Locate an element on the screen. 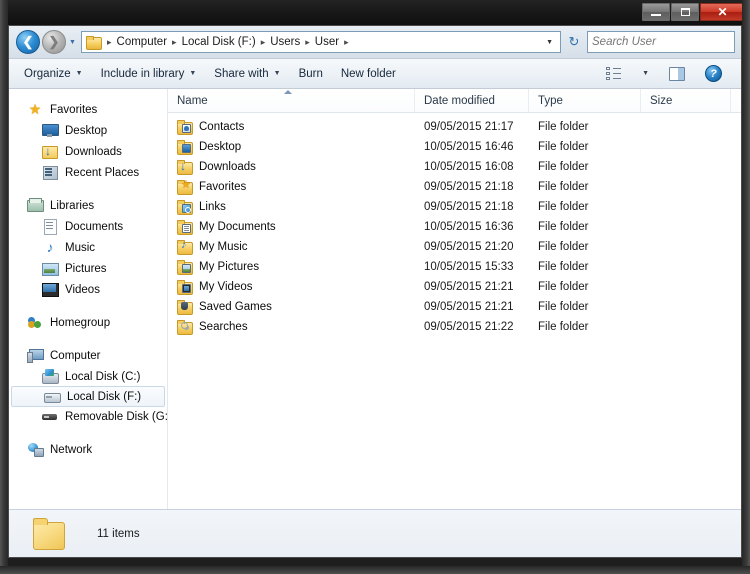 The width and height of the screenshot is (750, 574). sidebar-item-computer: Computer is located at coordinates (88, 355).